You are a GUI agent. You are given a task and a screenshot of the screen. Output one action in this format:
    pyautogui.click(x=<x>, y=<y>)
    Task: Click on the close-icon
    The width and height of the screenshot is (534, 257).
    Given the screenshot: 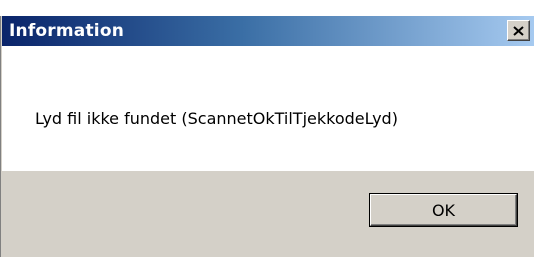 What is the action you would take?
    pyautogui.click(x=518, y=30)
    